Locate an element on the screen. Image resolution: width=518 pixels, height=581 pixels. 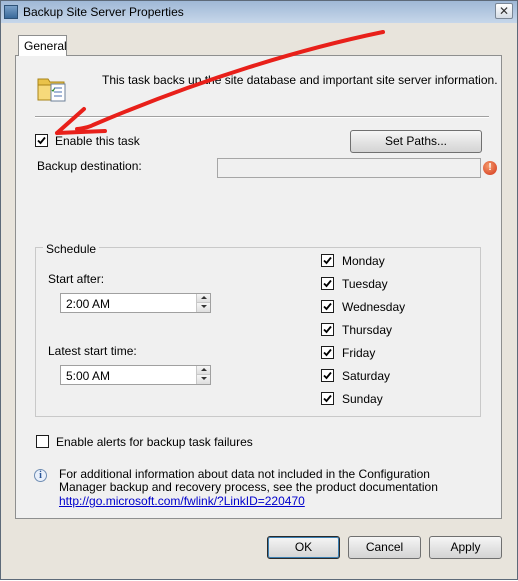
folder-task-icon is located at coordinates (51, 90).